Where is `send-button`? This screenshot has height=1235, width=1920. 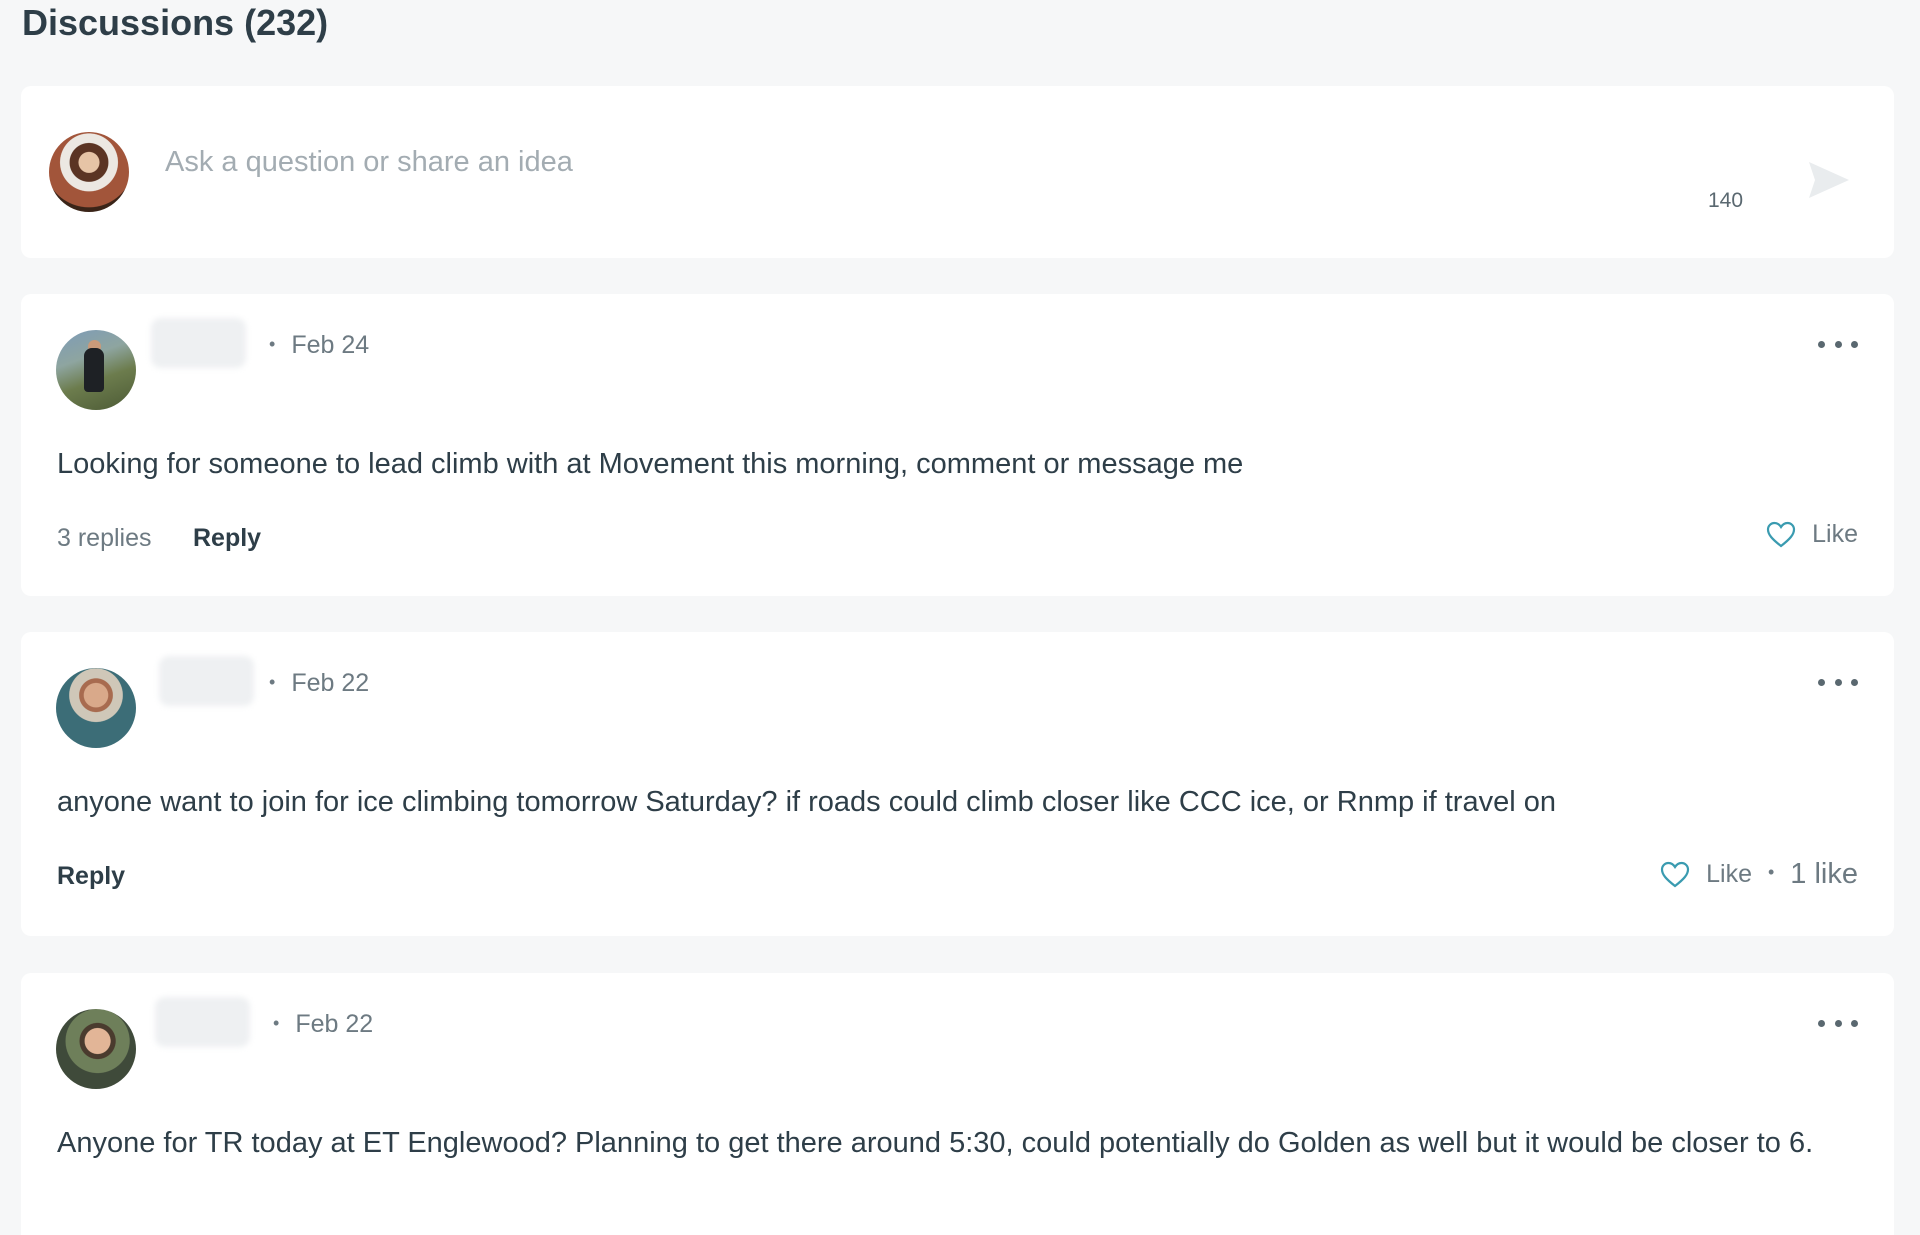
send-button is located at coordinates (1829, 180).